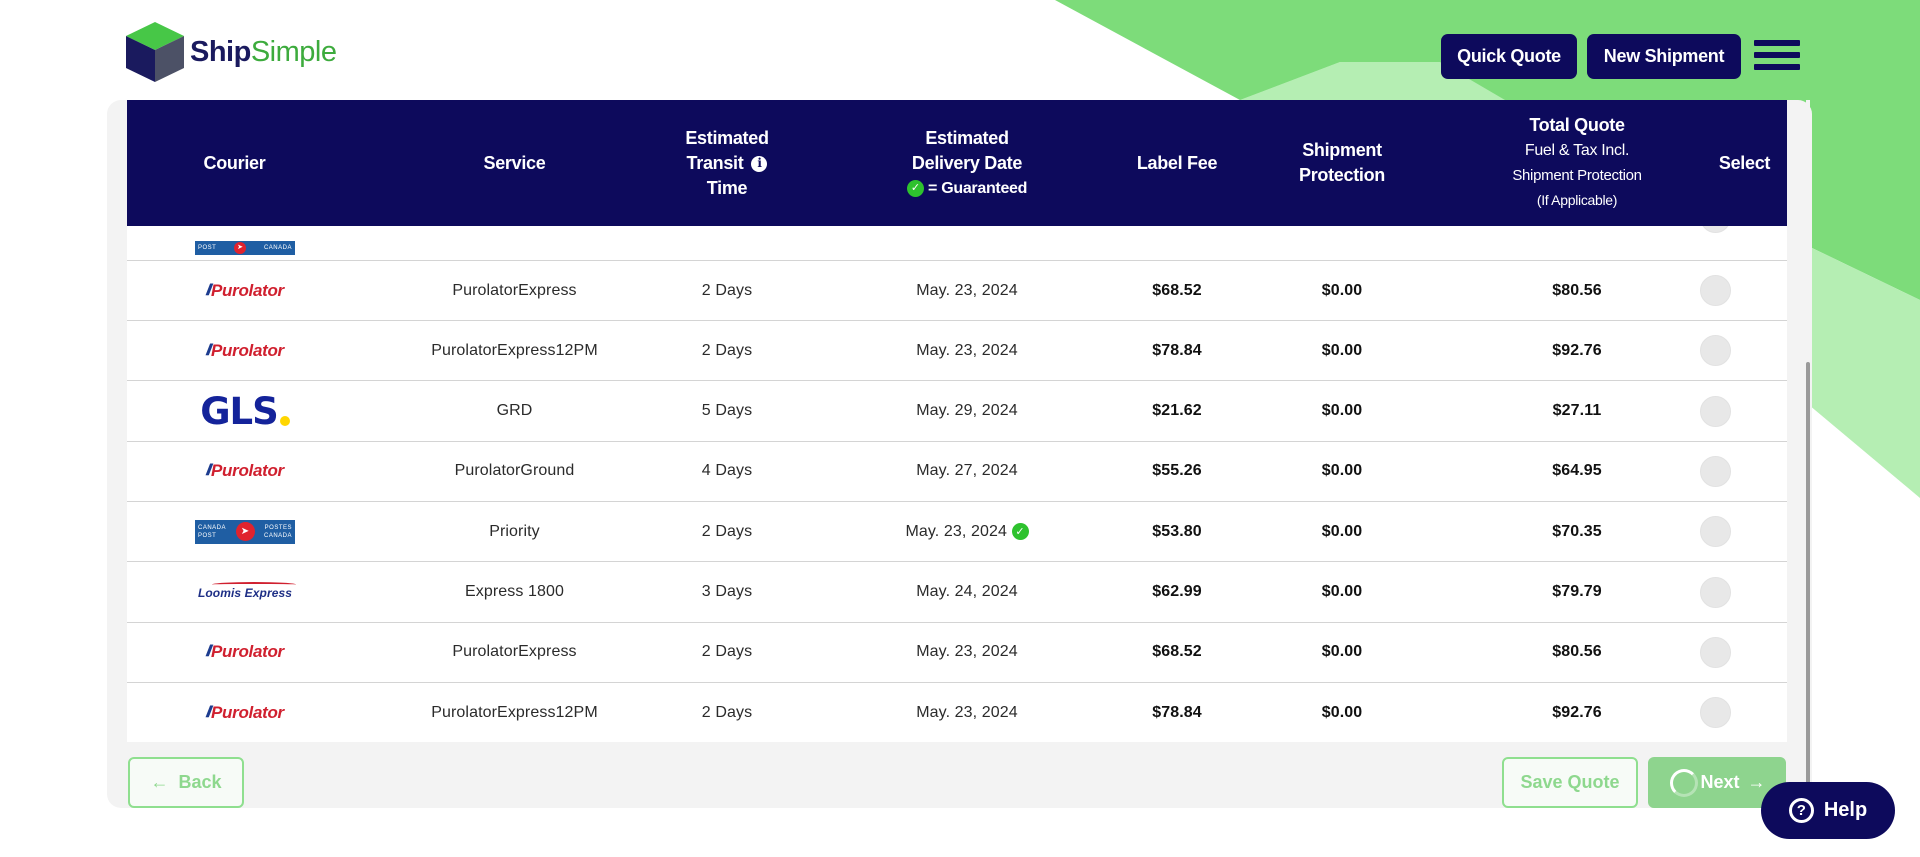  What do you see at coordinates (514, 411) in the screenshot?
I see `service-cell: GRD` at bounding box center [514, 411].